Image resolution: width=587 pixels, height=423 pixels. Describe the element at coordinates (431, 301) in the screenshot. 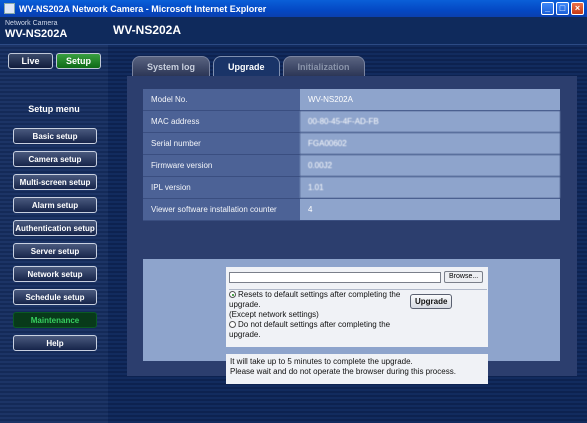

I see `upgrade-button: Upgrade` at that location.